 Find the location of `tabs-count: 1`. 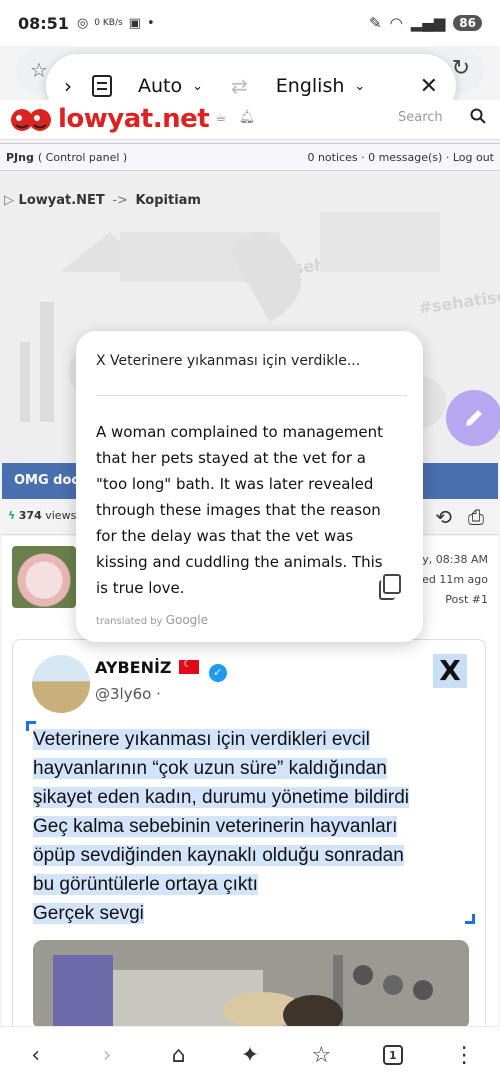

tabs-count: 1 is located at coordinates (392, 1055).